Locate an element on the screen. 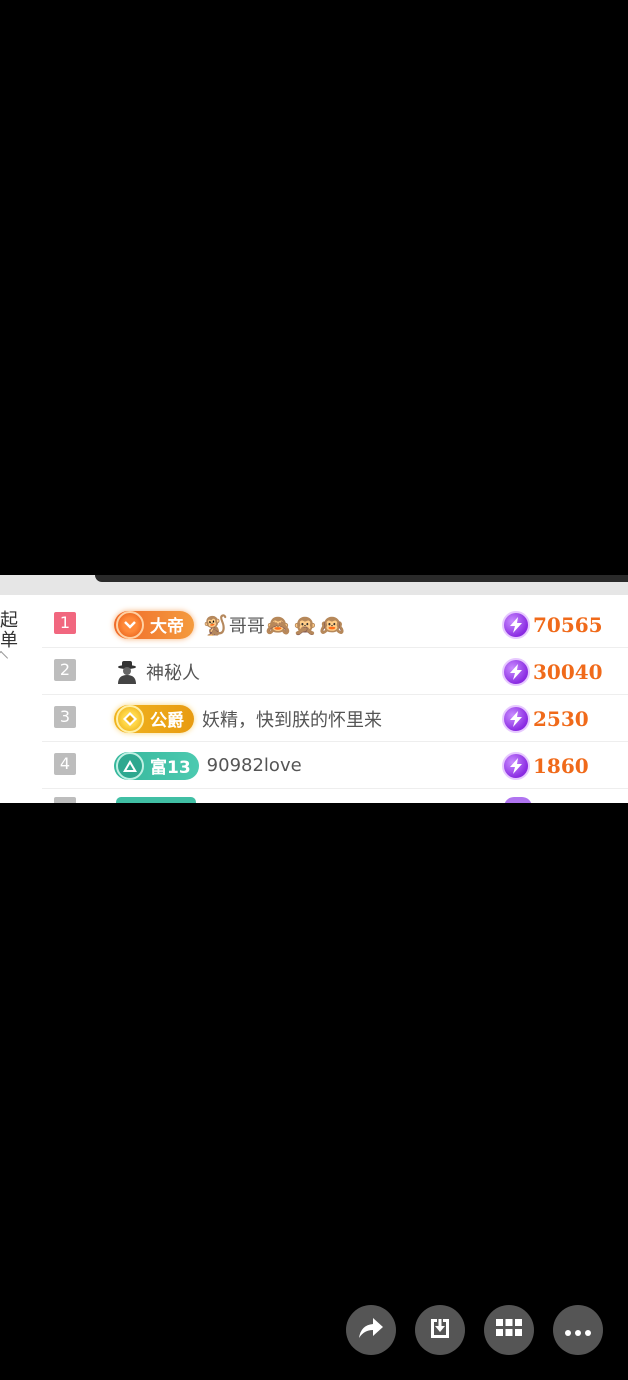  leaderboard-row-1: 1 大帝 🐒 哥哥 🙈 🙊 🙉 70565 is located at coordinates (335, 624).